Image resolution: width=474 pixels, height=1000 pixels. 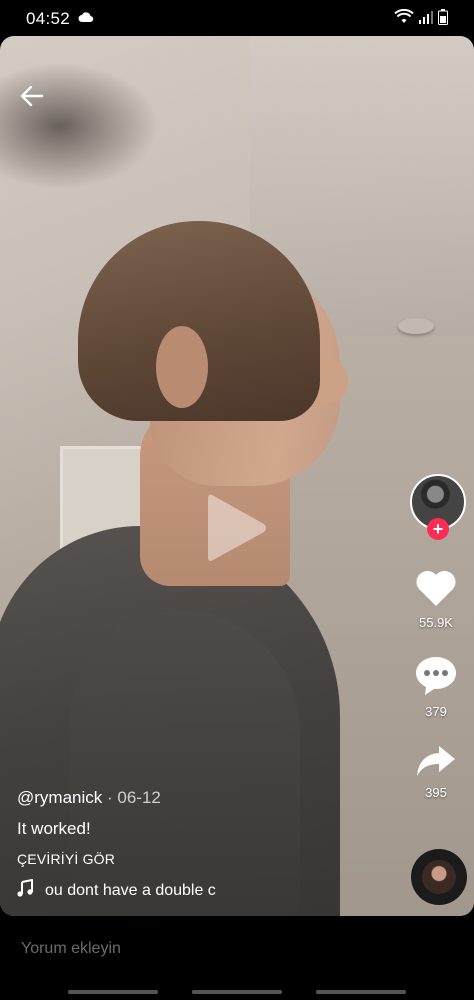 I want to click on comment-button: 379, so click(x=436, y=687).